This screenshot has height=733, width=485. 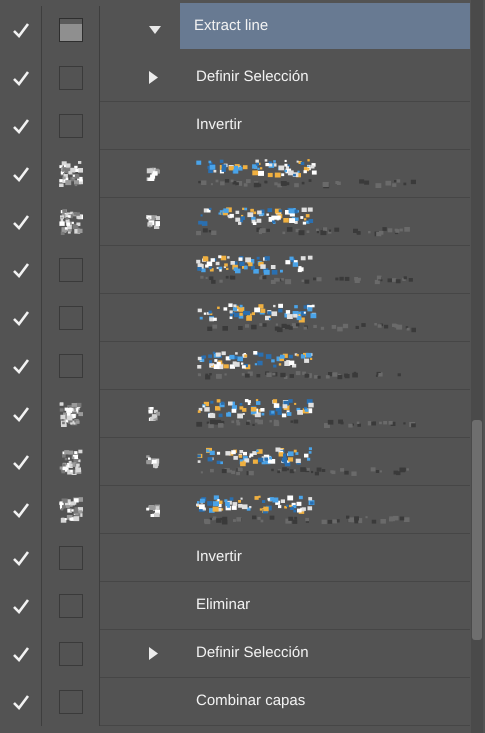 What do you see at coordinates (251, 701) in the screenshot?
I see `step-label: Combinar capas` at bounding box center [251, 701].